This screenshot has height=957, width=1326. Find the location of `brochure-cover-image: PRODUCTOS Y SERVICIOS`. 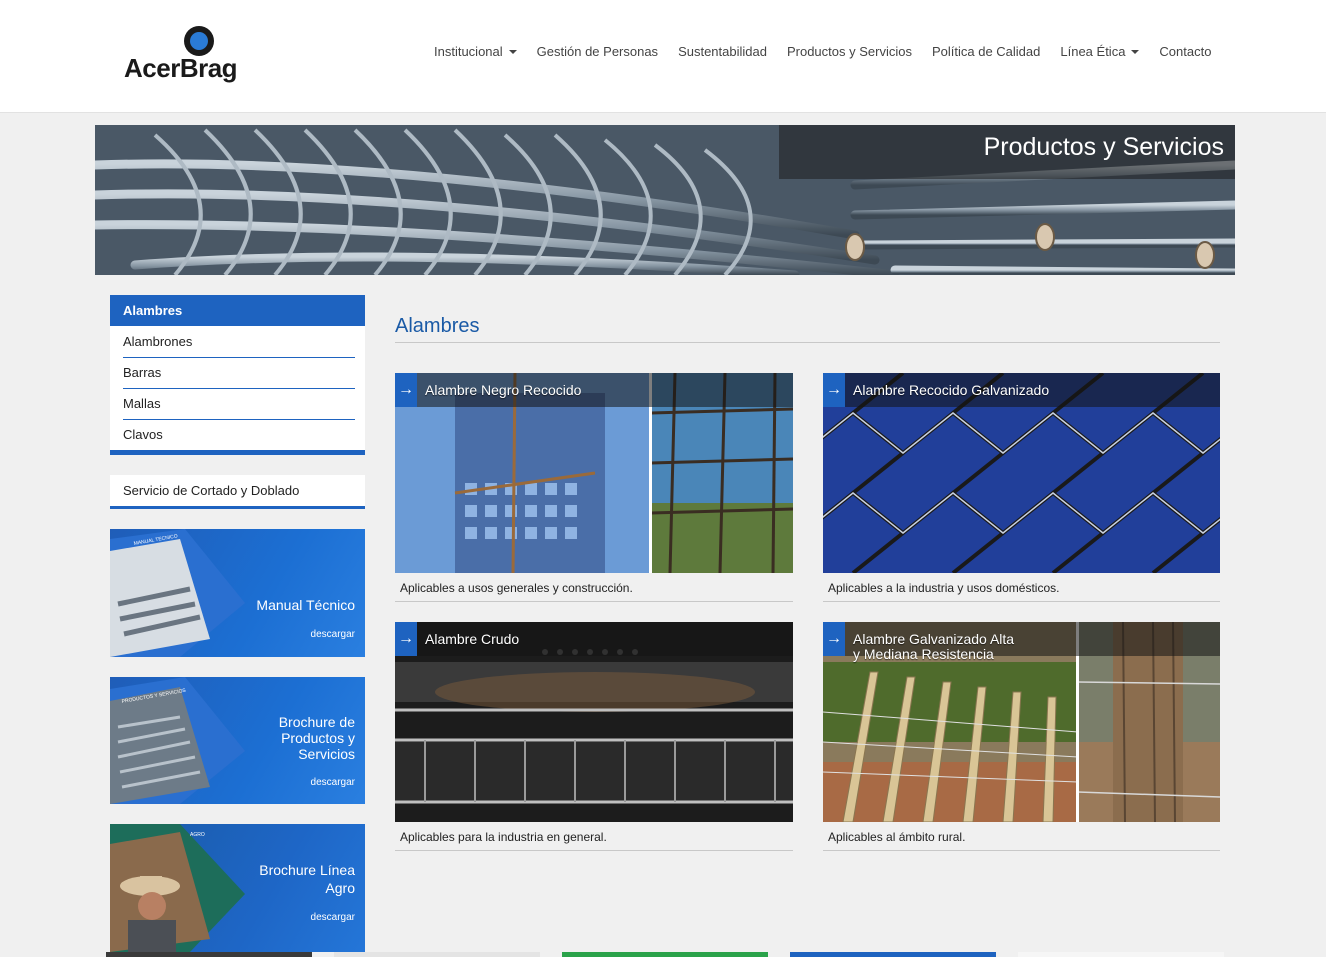

brochure-cover-image: PRODUCTOS Y SERVICIOS is located at coordinates (177, 740).